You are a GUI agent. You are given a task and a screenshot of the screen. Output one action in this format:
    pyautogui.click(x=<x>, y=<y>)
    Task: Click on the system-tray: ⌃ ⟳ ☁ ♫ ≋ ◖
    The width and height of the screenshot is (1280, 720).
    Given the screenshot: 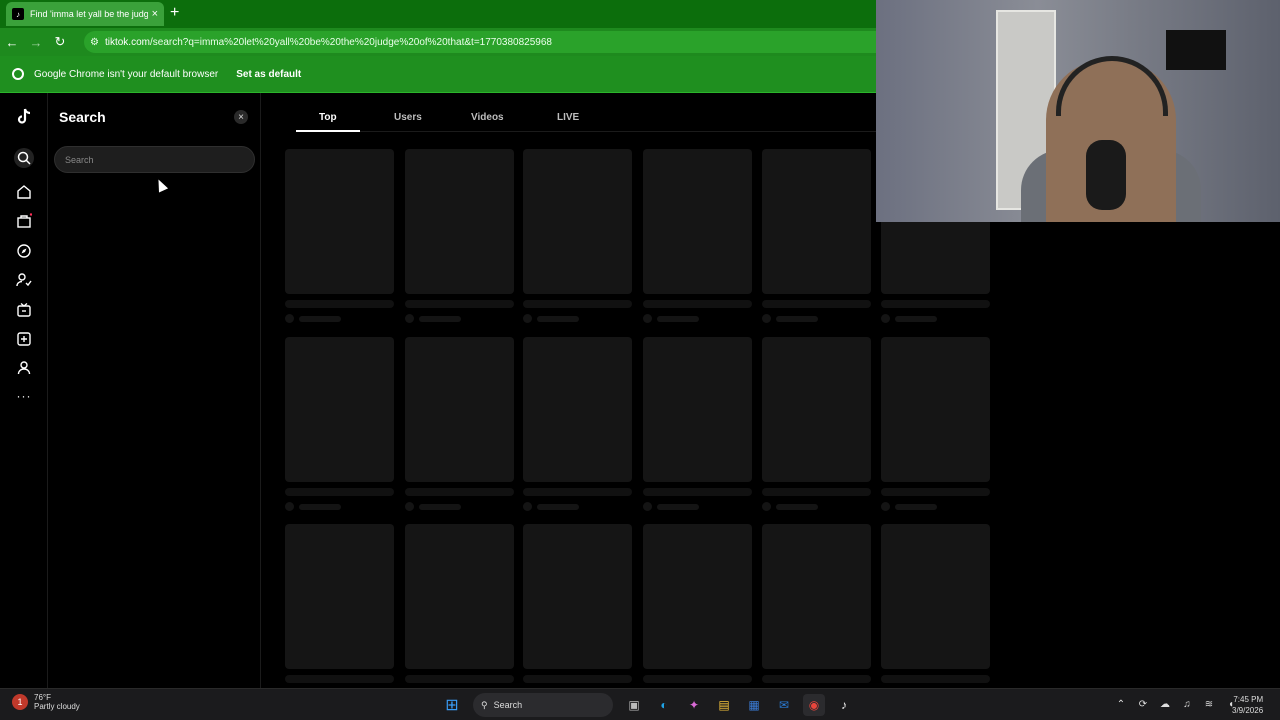 What is the action you would take?
    pyautogui.click(x=1176, y=704)
    